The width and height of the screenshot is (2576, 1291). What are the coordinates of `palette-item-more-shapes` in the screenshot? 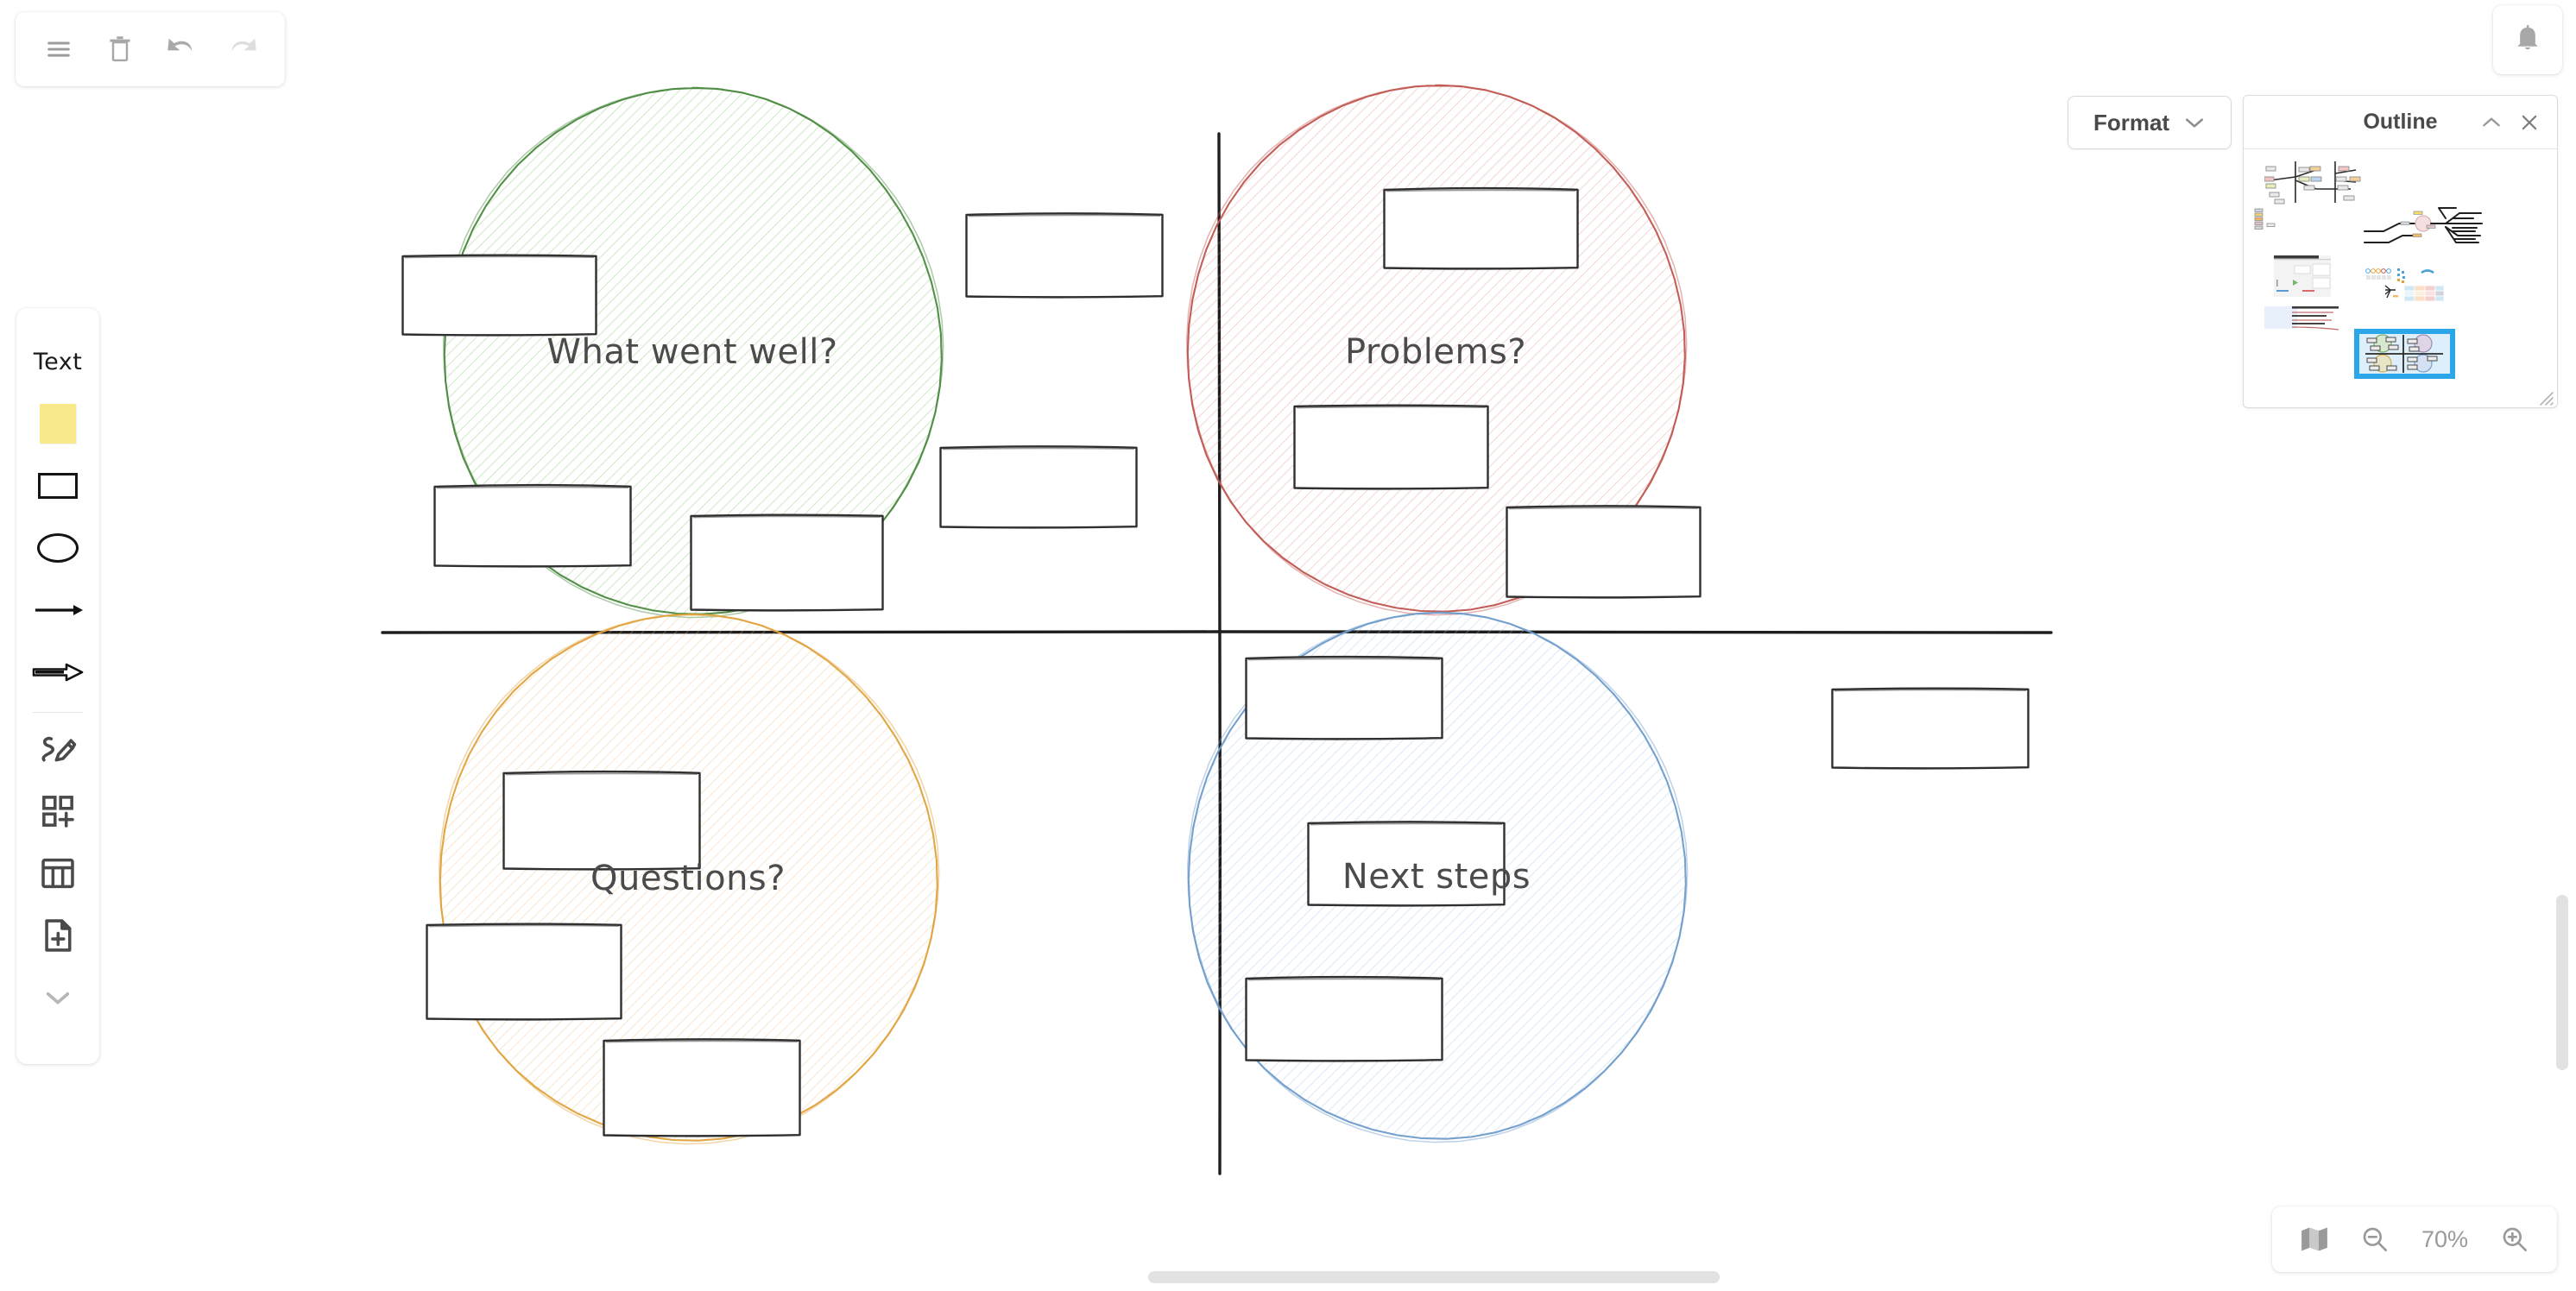 It's located at (58, 811).